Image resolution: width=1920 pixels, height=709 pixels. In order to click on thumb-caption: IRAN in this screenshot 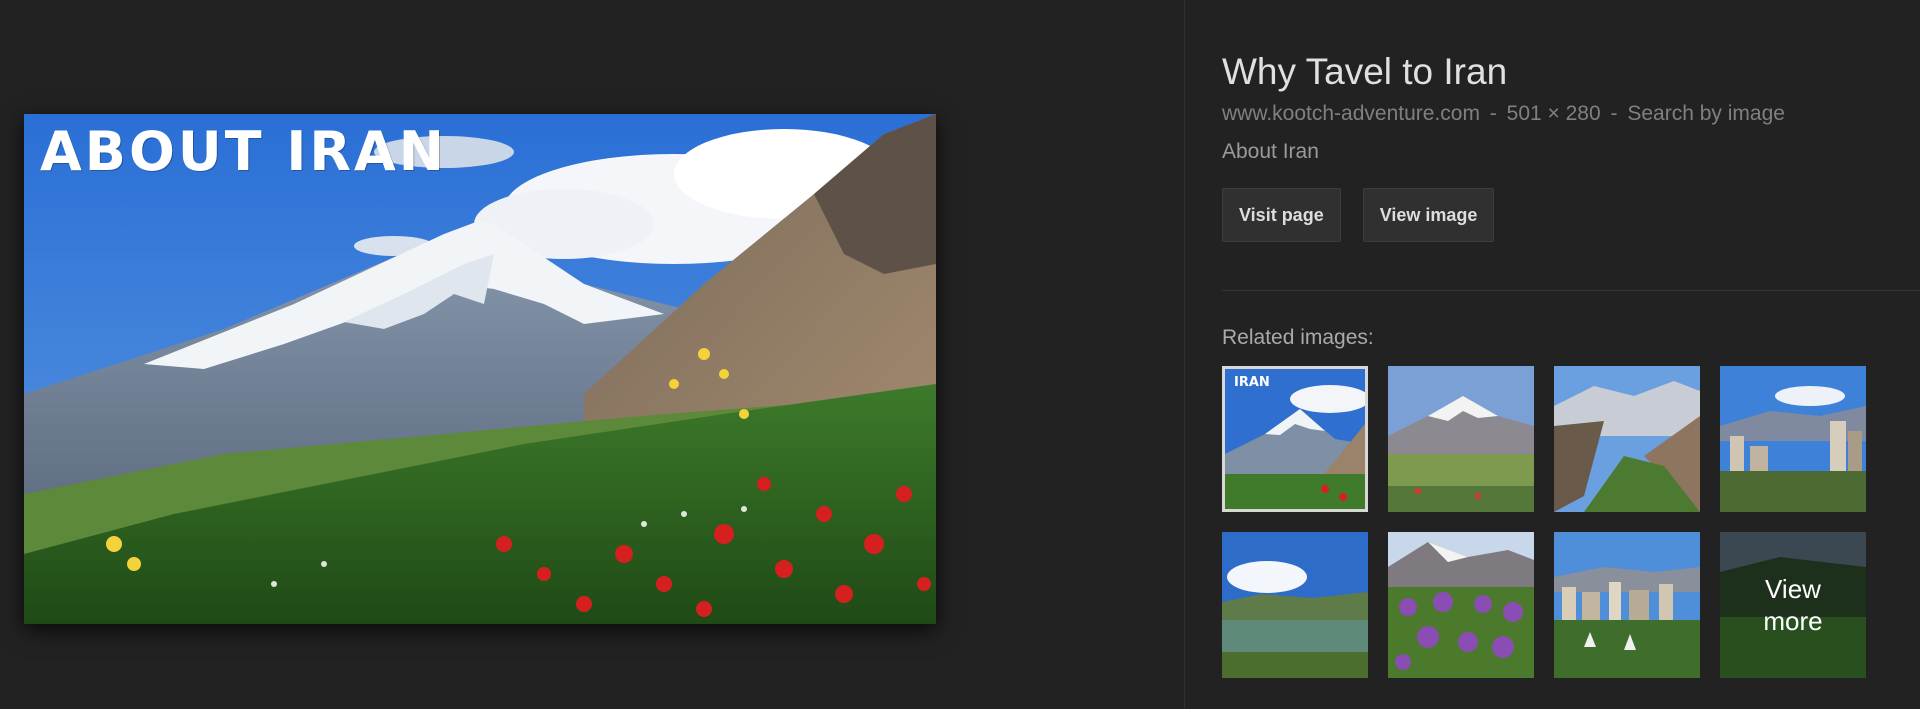, I will do `click(1252, 382)`.